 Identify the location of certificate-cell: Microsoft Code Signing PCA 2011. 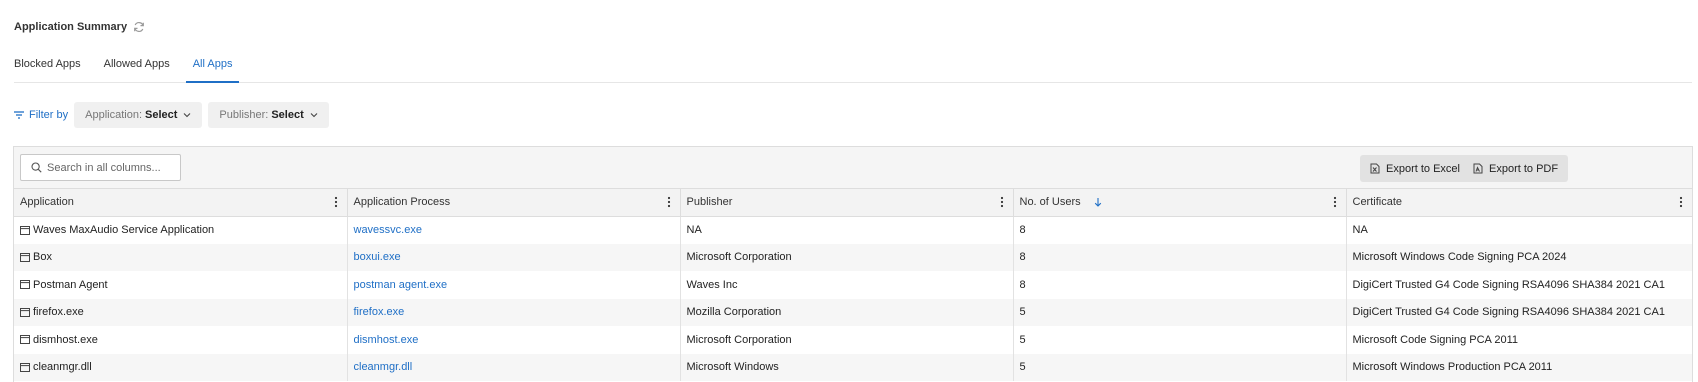
(1435, 339).